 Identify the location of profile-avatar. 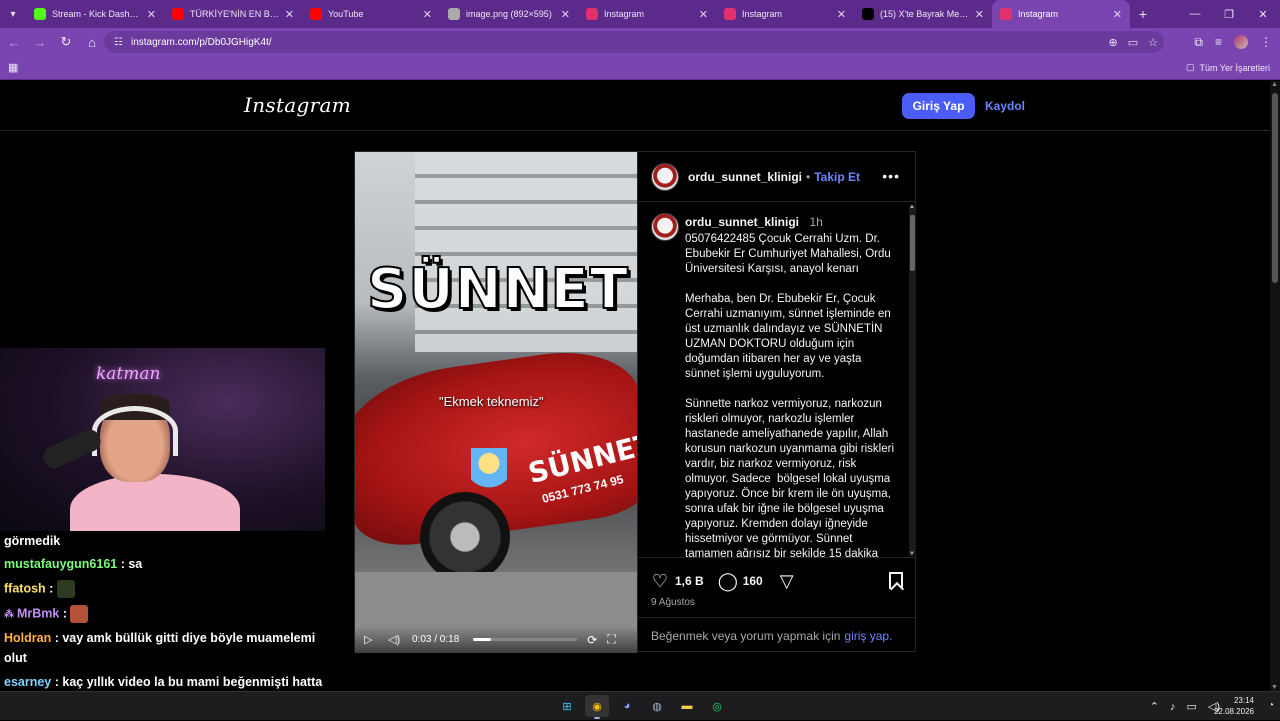
(1241, 42).